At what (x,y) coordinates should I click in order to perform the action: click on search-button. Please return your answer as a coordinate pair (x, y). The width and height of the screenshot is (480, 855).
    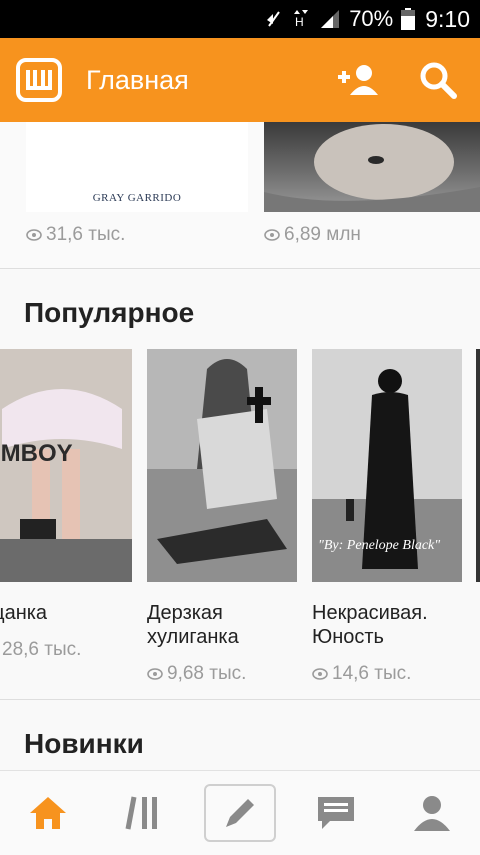
    Looking at the image, I should click on (438, 80).